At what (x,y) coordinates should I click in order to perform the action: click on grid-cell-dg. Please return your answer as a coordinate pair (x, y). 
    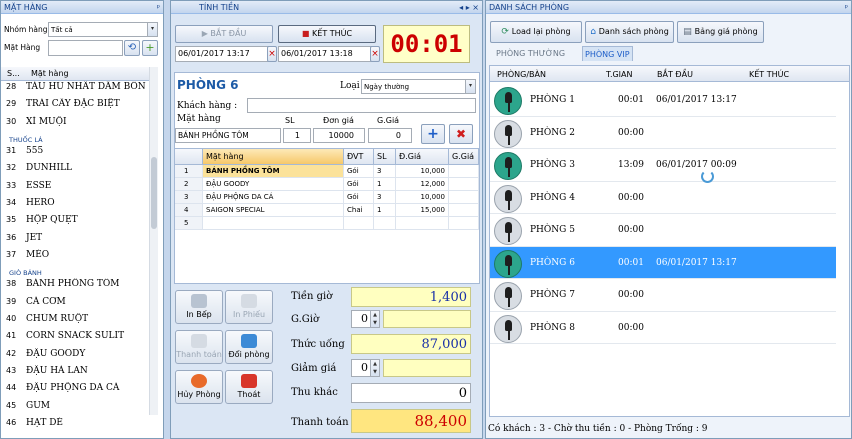
    Looking at the image, I should click on (422, 223).